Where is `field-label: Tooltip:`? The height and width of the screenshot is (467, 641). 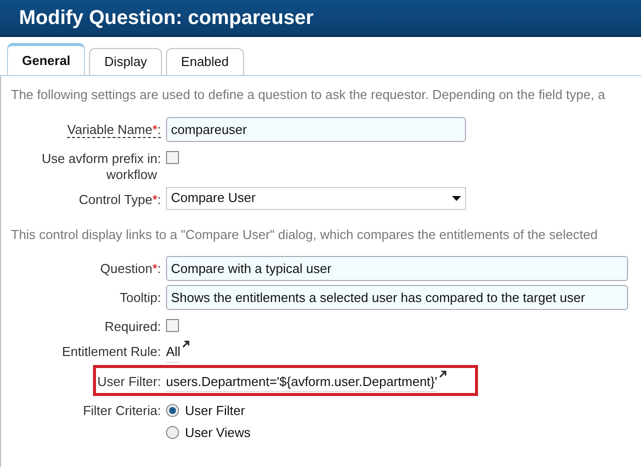
field-label: Tooltip: is located at coordinates (140, 297).